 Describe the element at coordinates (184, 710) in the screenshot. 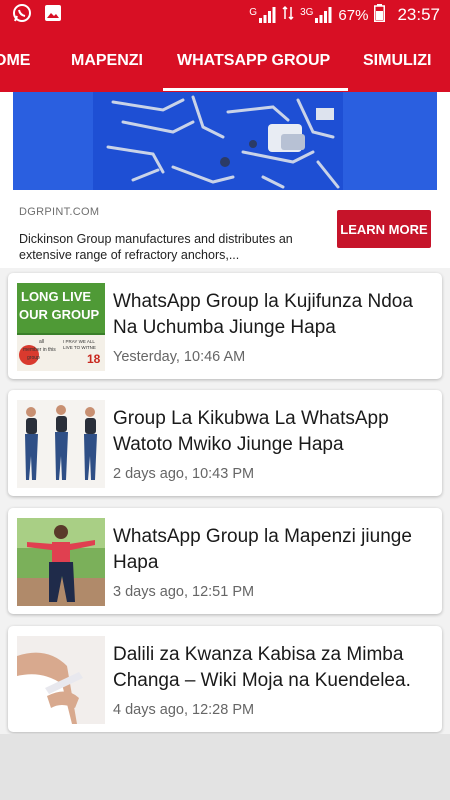

I see `post-time: 4 days ago, 12:28 PM` at that location.